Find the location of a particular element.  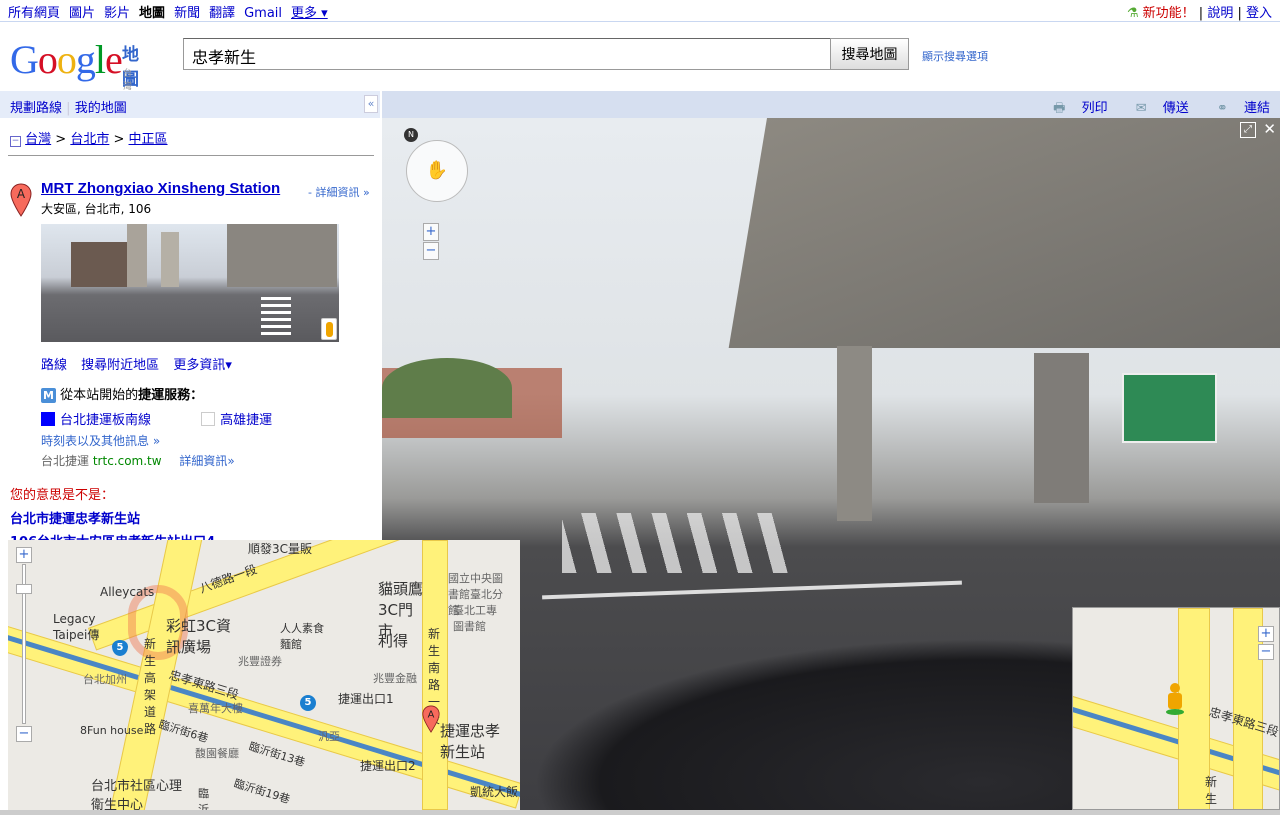

breadcrumb-zhongzheng: 中正區 is located at coordinates (148, 139).